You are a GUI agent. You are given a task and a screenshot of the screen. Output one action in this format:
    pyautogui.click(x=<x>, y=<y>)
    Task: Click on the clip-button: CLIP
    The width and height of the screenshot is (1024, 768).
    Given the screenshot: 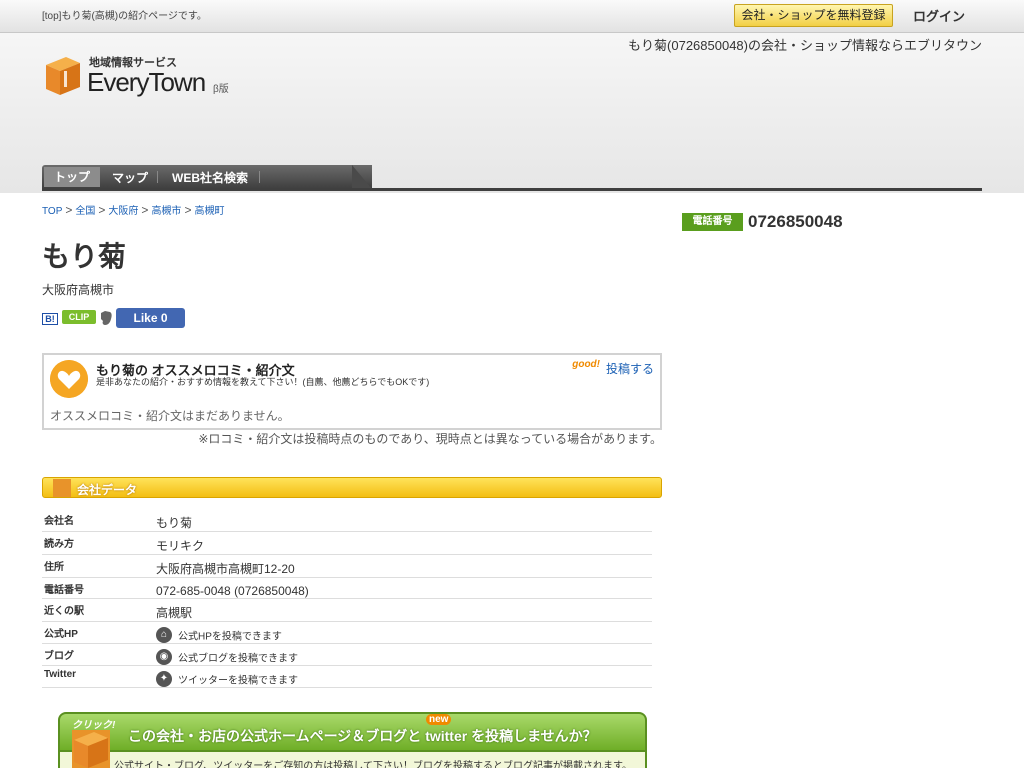 What is the action you would take?
    pyautogui.click(x=79, y=317)
    